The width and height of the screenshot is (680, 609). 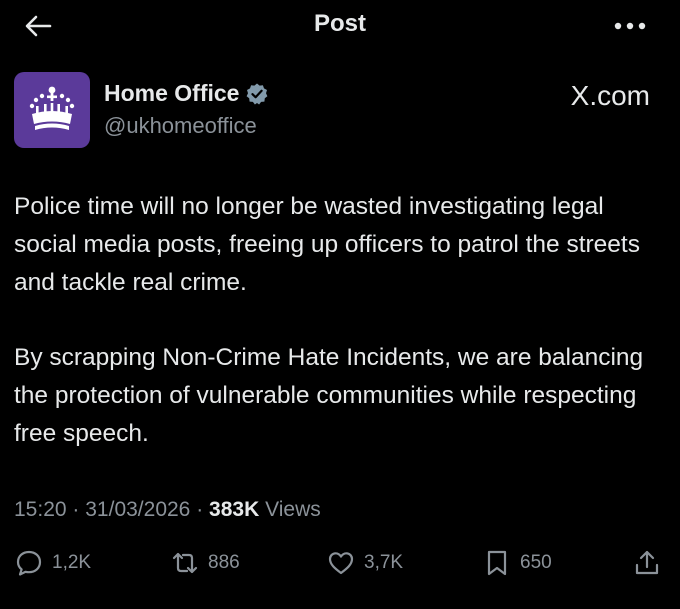 I want to click on avatar, so click(x=52, y=110).